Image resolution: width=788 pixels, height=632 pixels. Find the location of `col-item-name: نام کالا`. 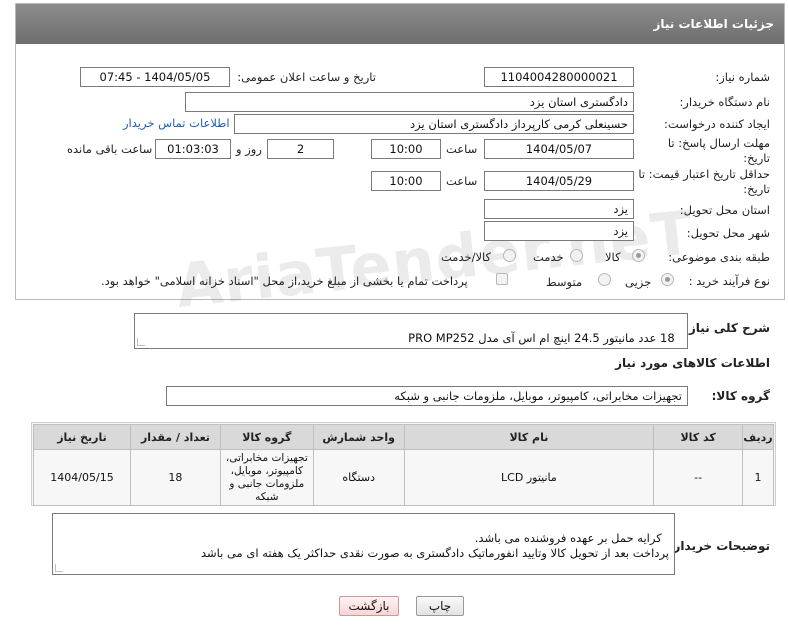

col-item-name: نام کالا is located at coordinates (529, 437).